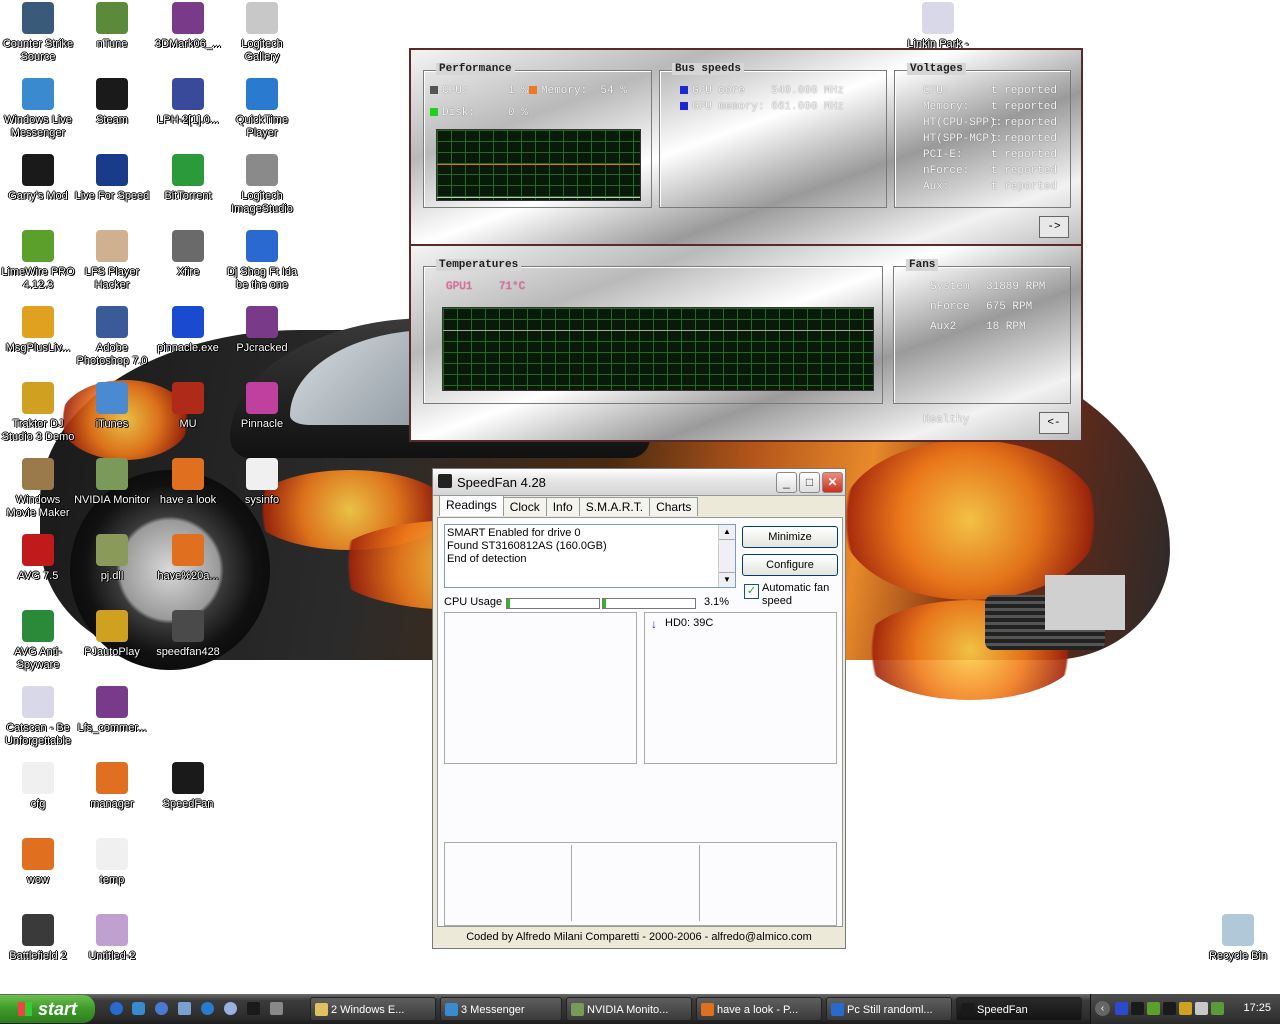  Describe the element at coordinates (184, 1008) in the screenshot. I see `desktop-quicklaunch-icon` at that location.